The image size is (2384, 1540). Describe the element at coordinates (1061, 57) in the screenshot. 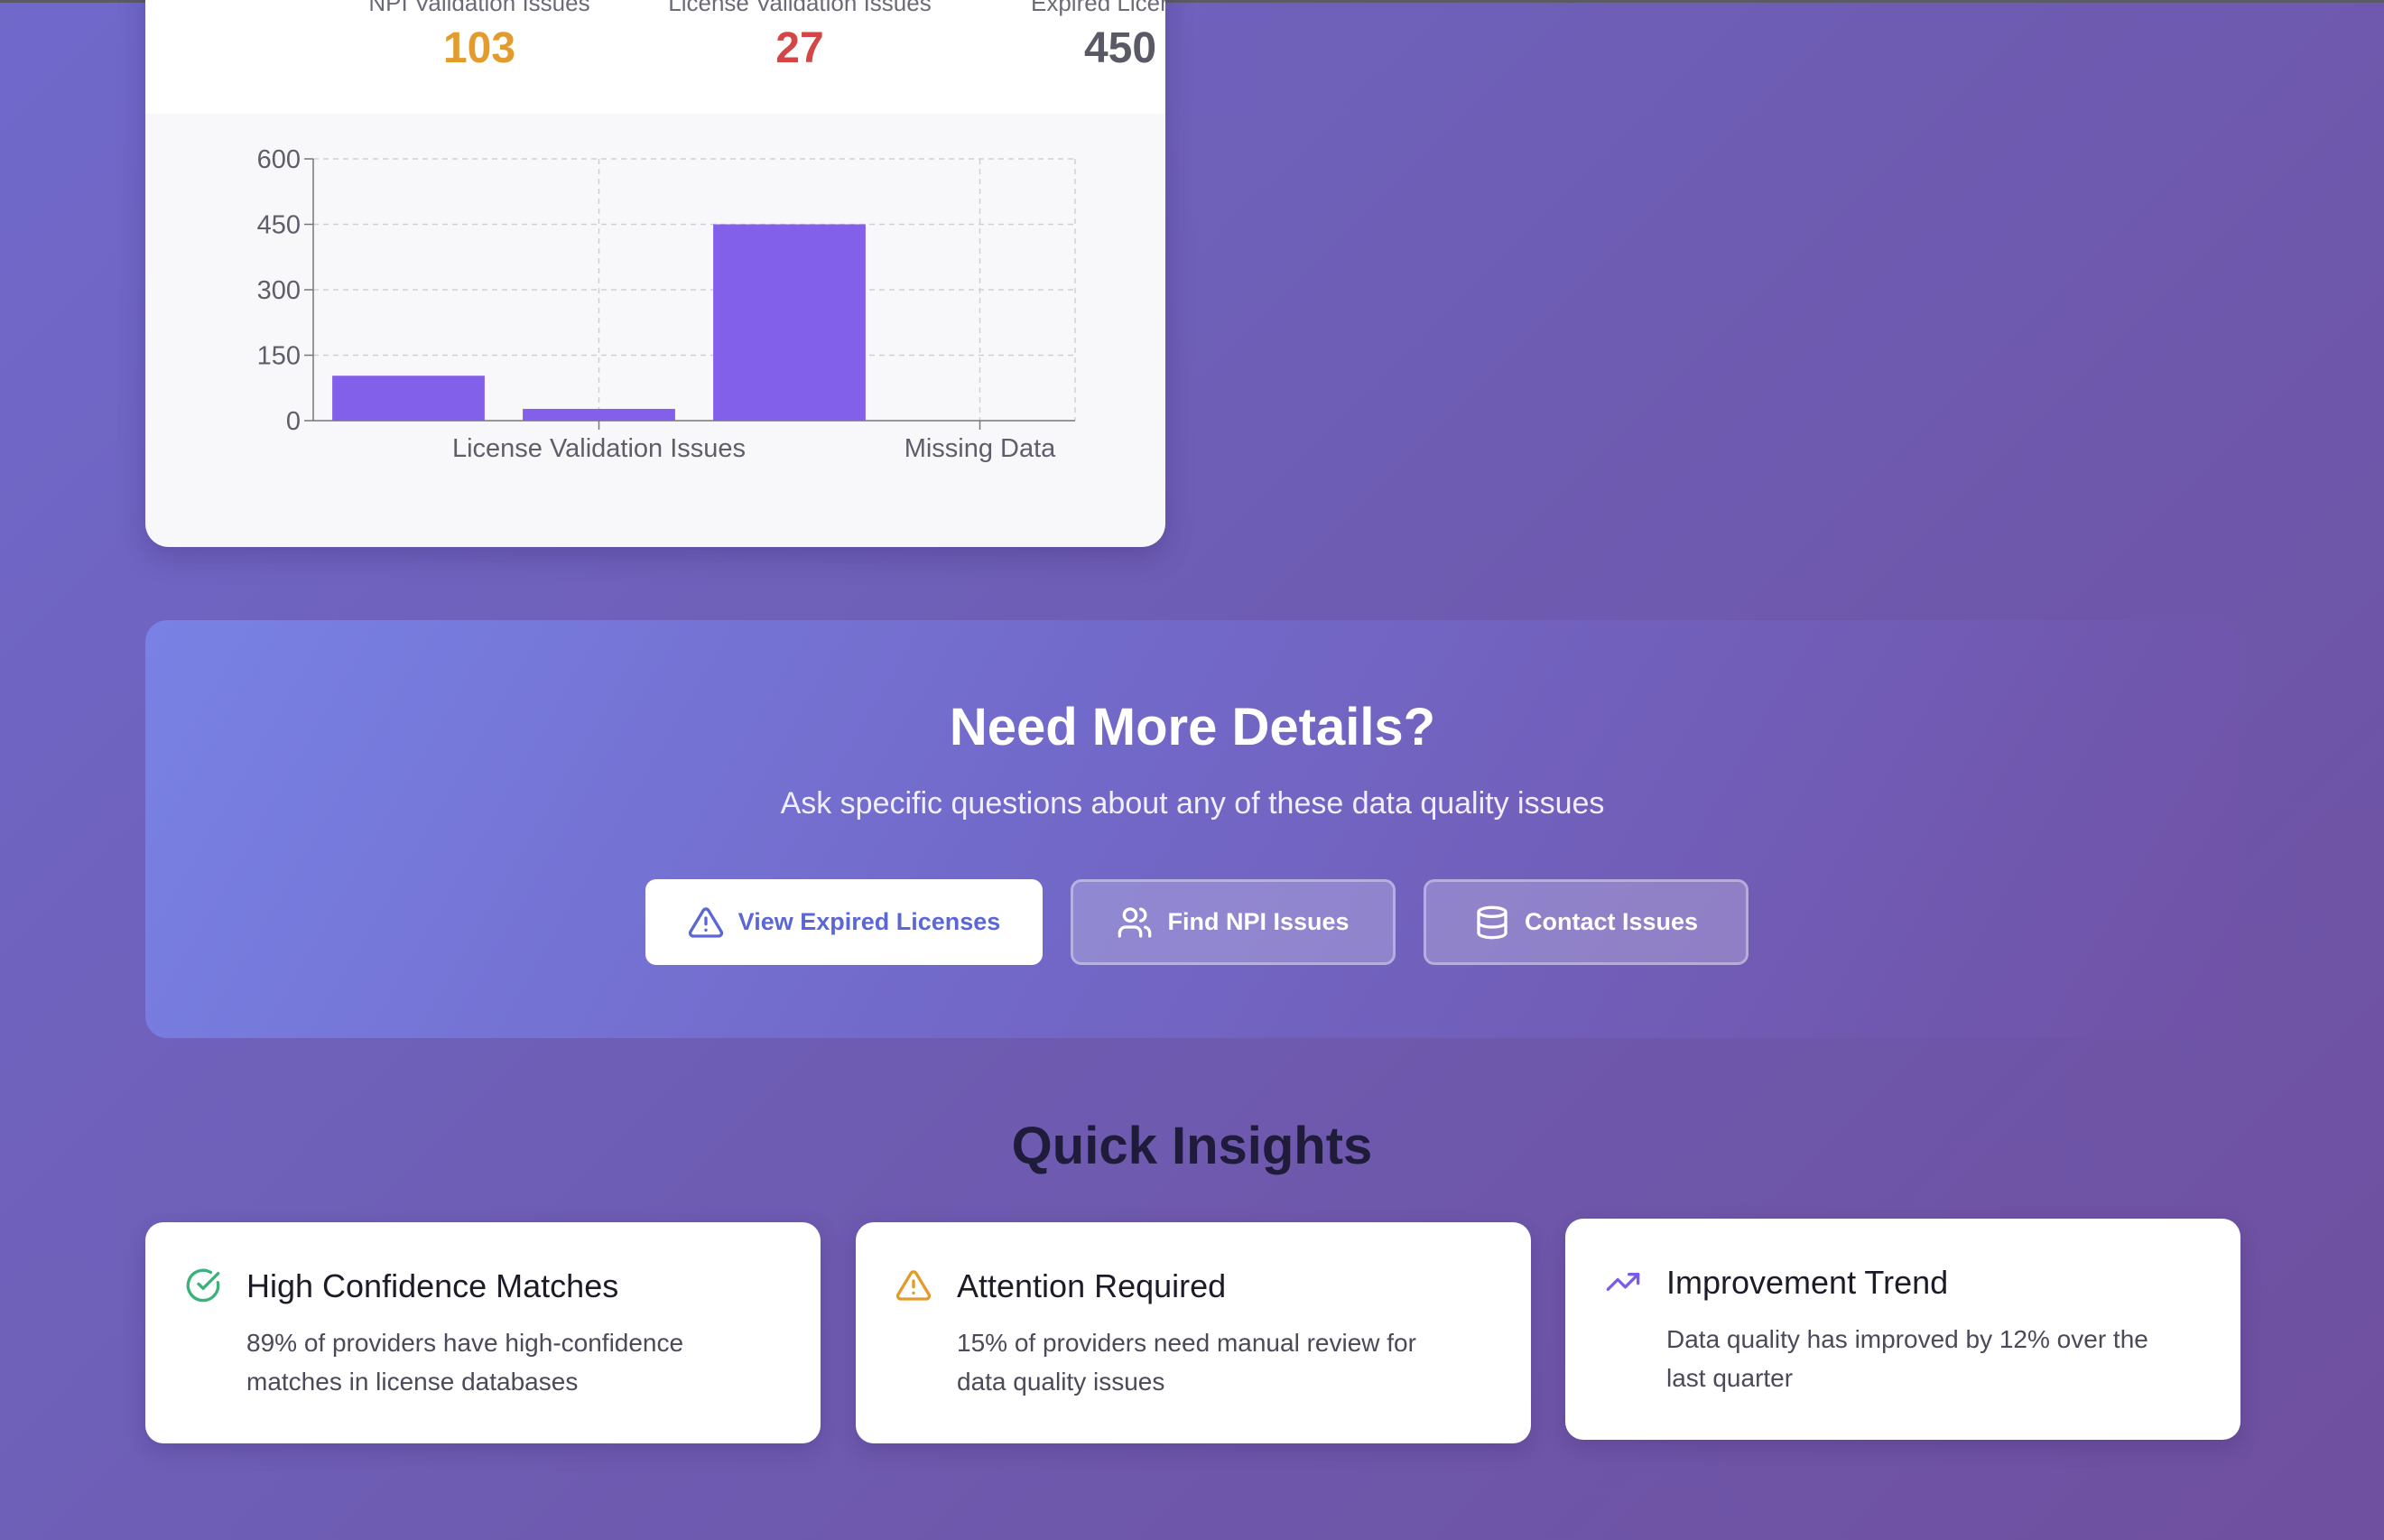

I see `stat-expired-licenses: Expired Licenses 450` at that location.